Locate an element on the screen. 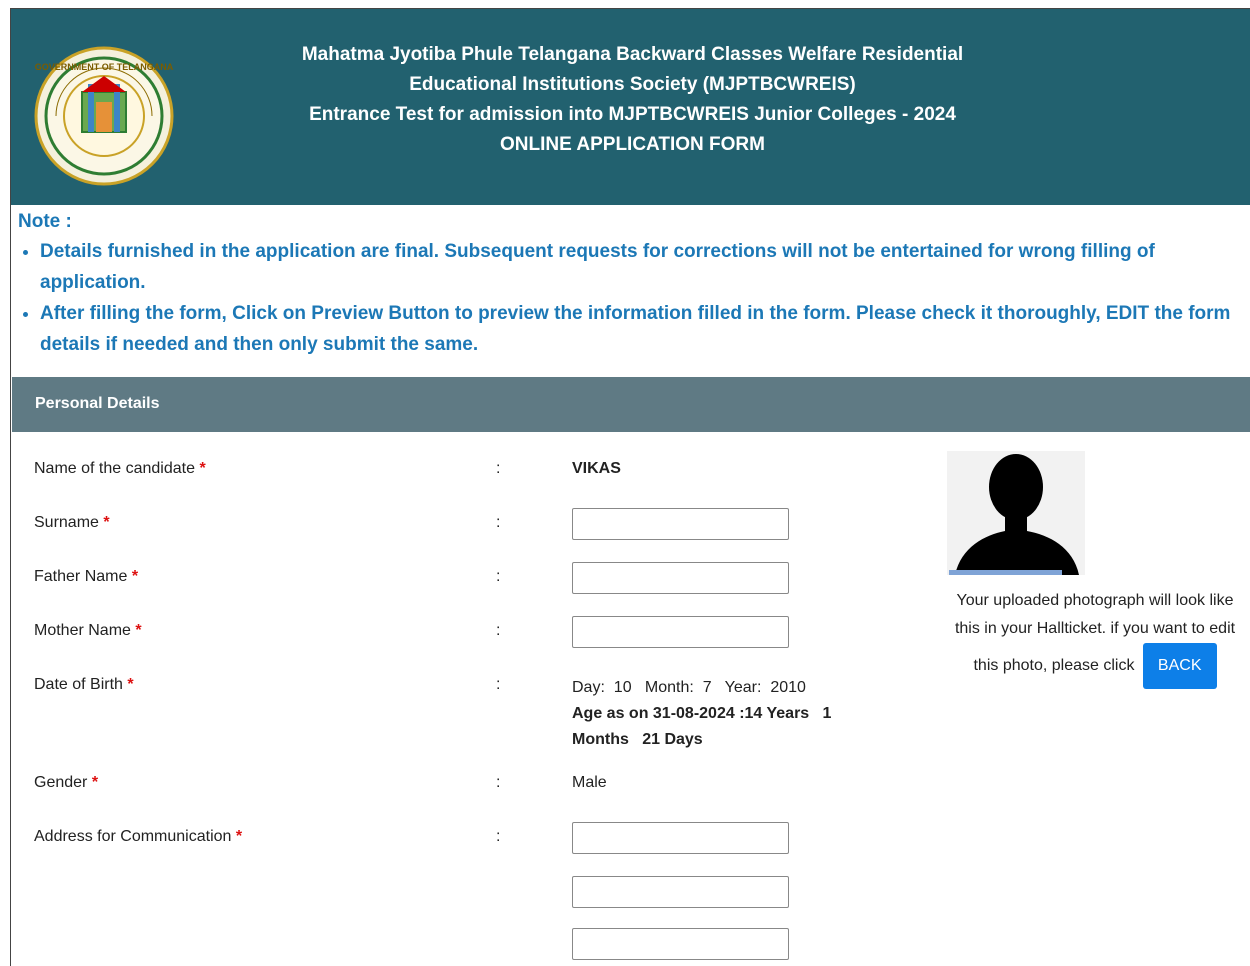  person-silhouette-icon is located at coordinates (1017, 514).